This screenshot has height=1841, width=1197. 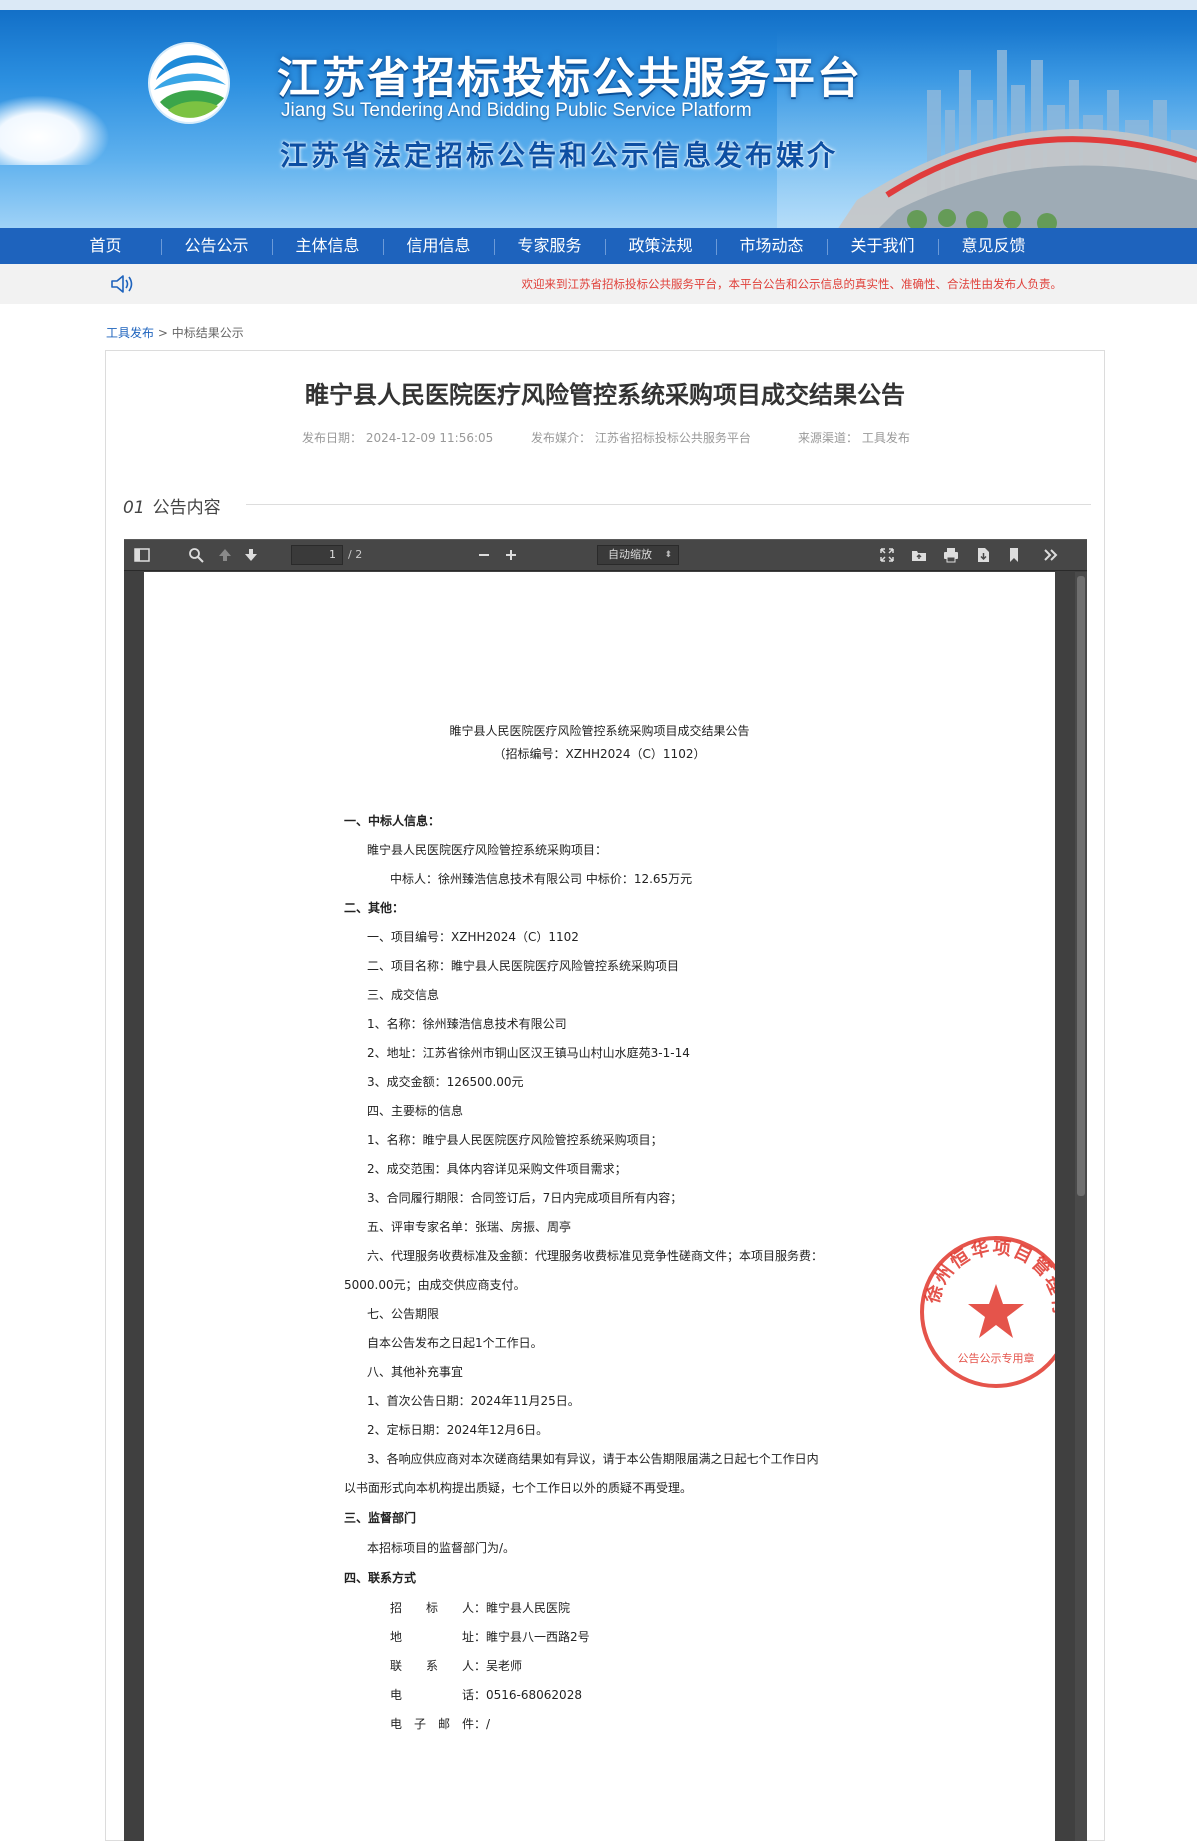 What do you see at coordinates (887, 555) in the screenshot?
I see `presentation-mode-icon` at bounding box center [887, 555].